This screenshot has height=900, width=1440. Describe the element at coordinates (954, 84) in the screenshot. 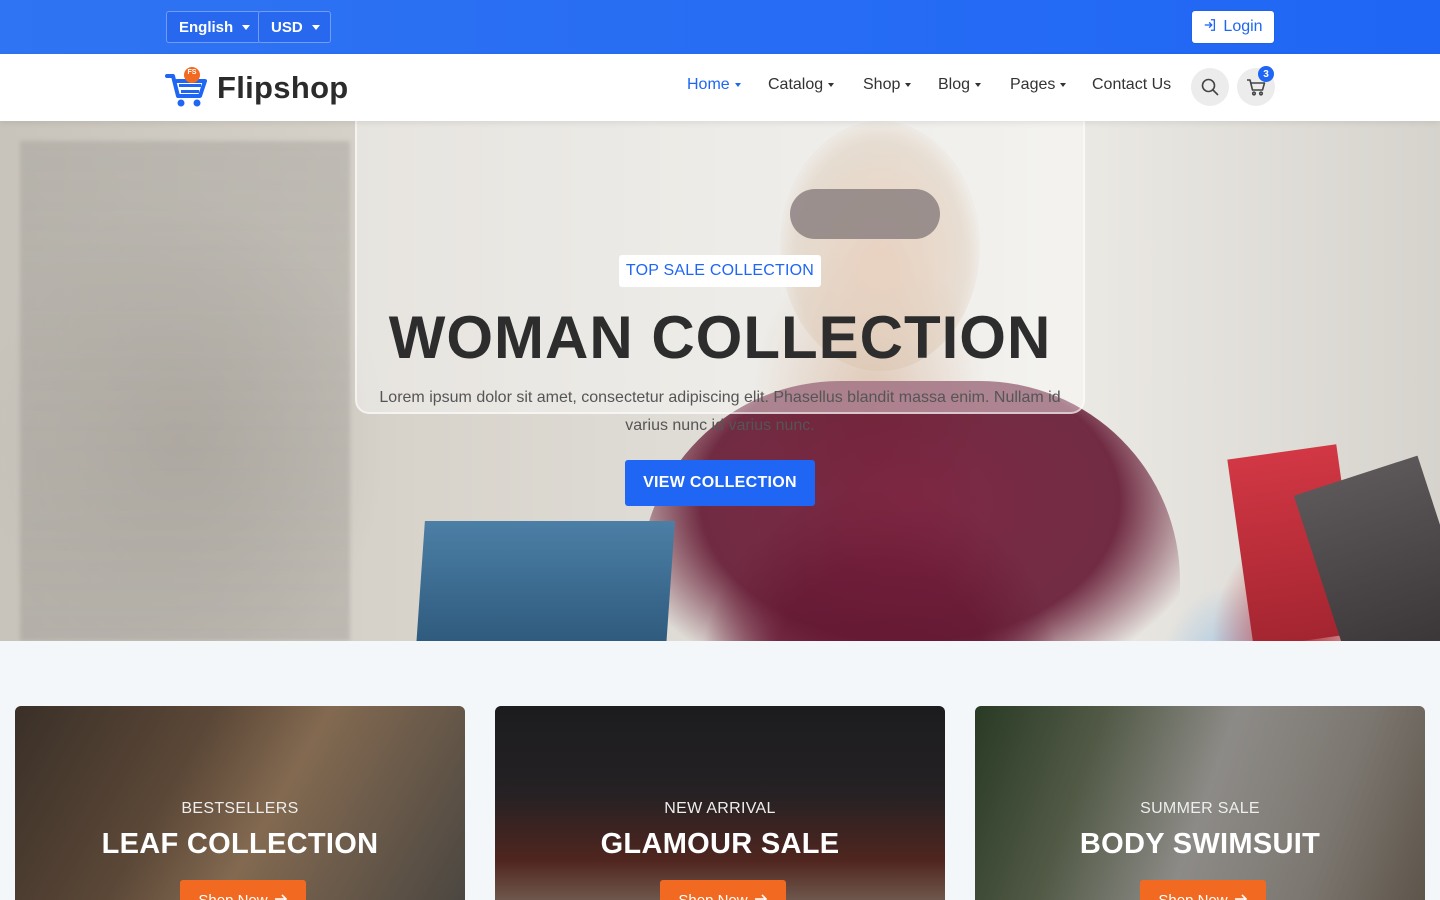

I see `nav-label: Blog` at that location.